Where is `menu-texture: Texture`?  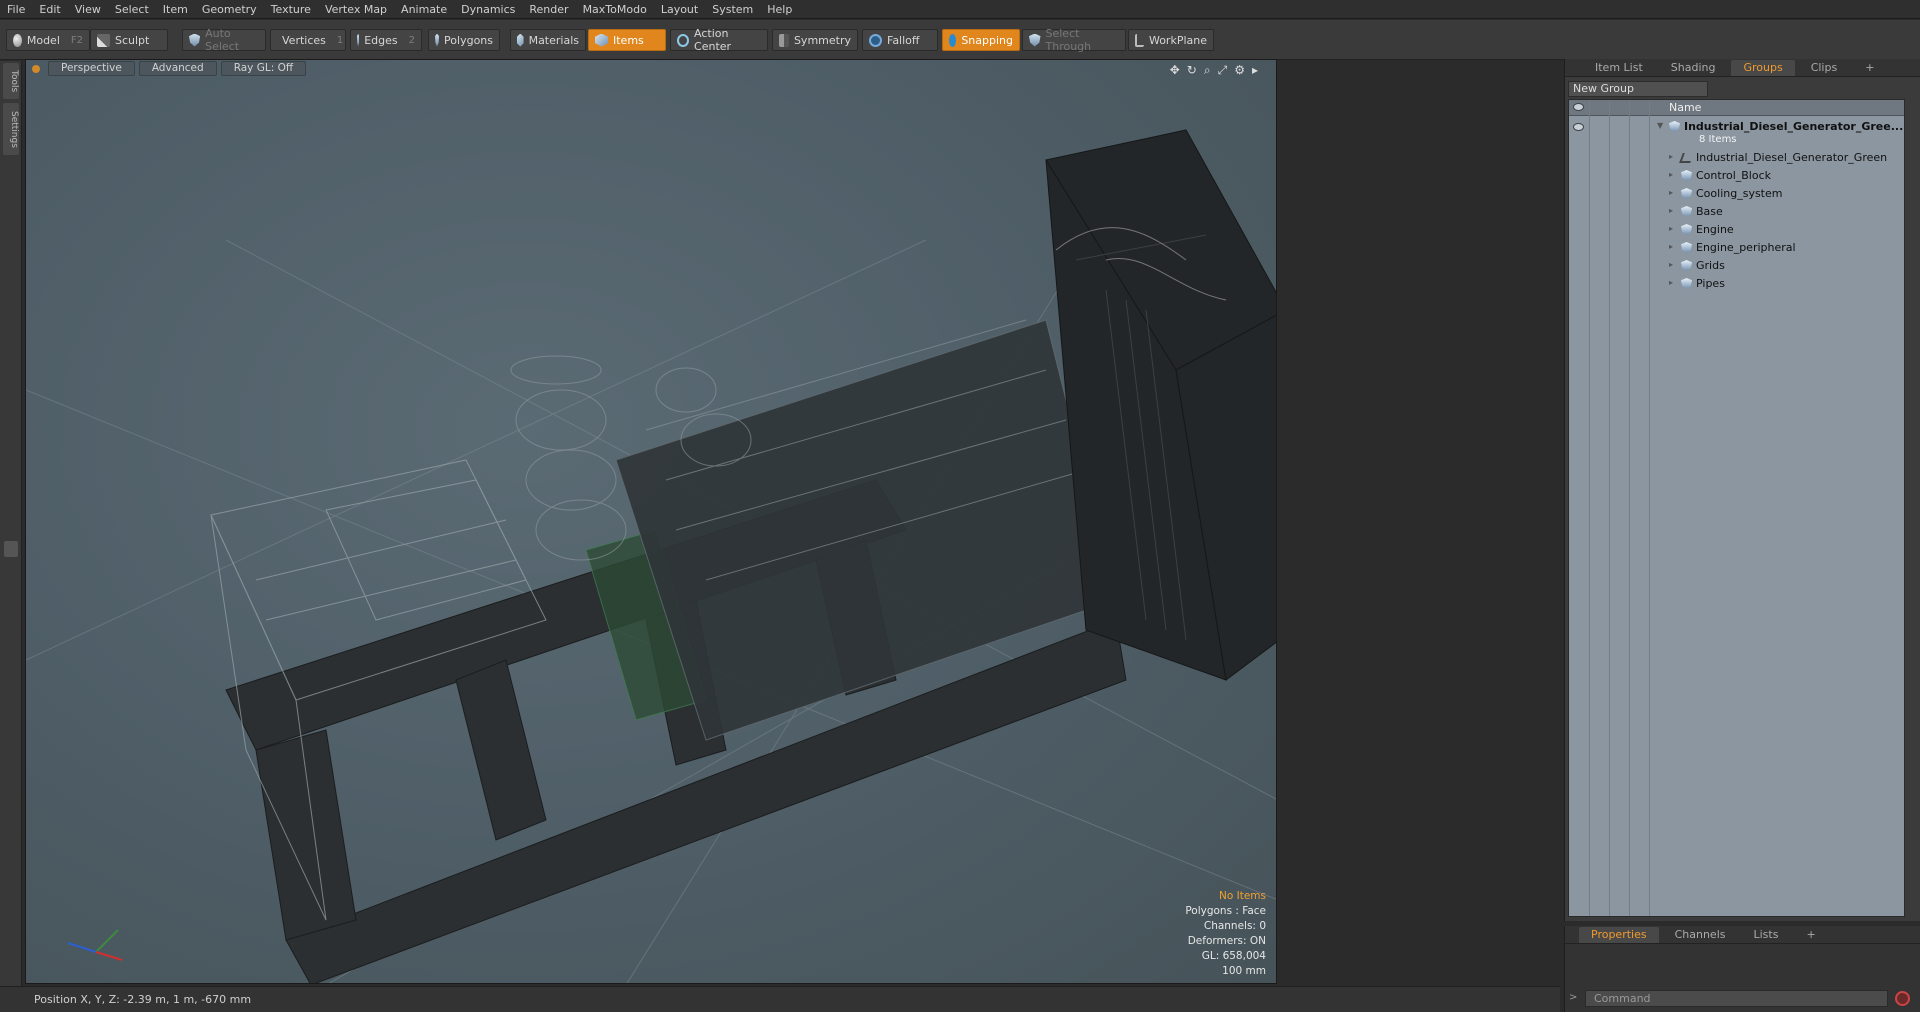 menu-texture: Texture is located at coordinates (291, 9).